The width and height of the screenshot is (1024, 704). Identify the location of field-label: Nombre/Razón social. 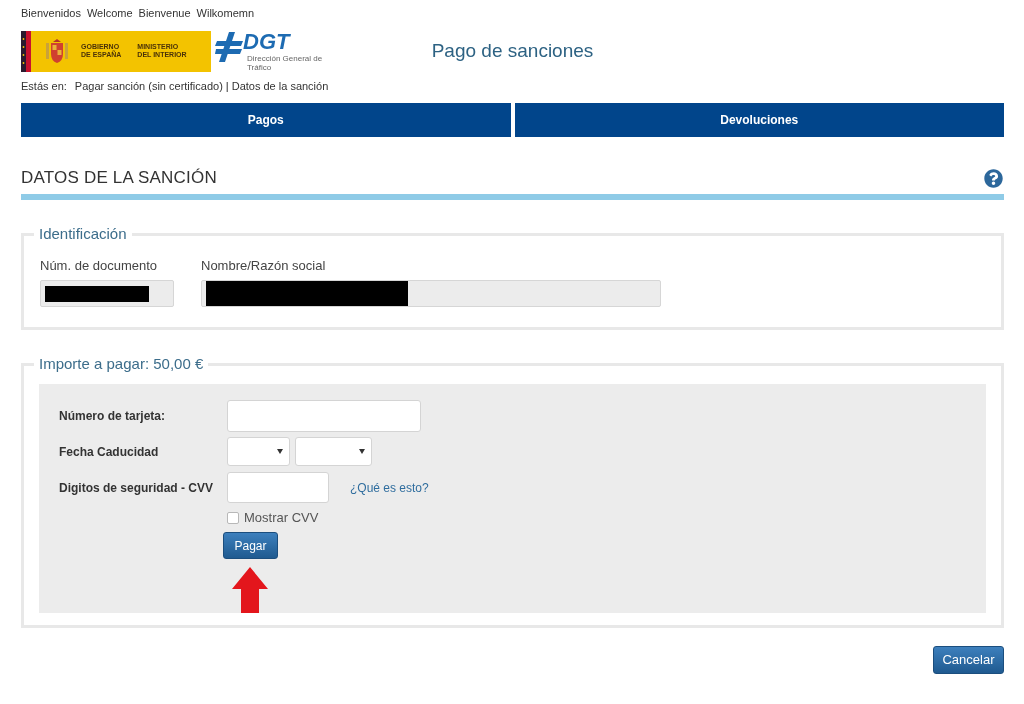
(264, 266).